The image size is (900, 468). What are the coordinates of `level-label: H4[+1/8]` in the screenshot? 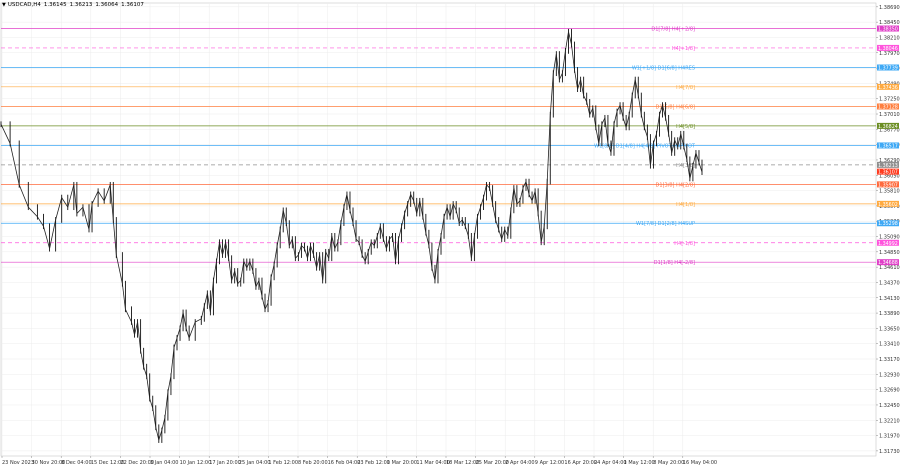 It's located at (683, 49).